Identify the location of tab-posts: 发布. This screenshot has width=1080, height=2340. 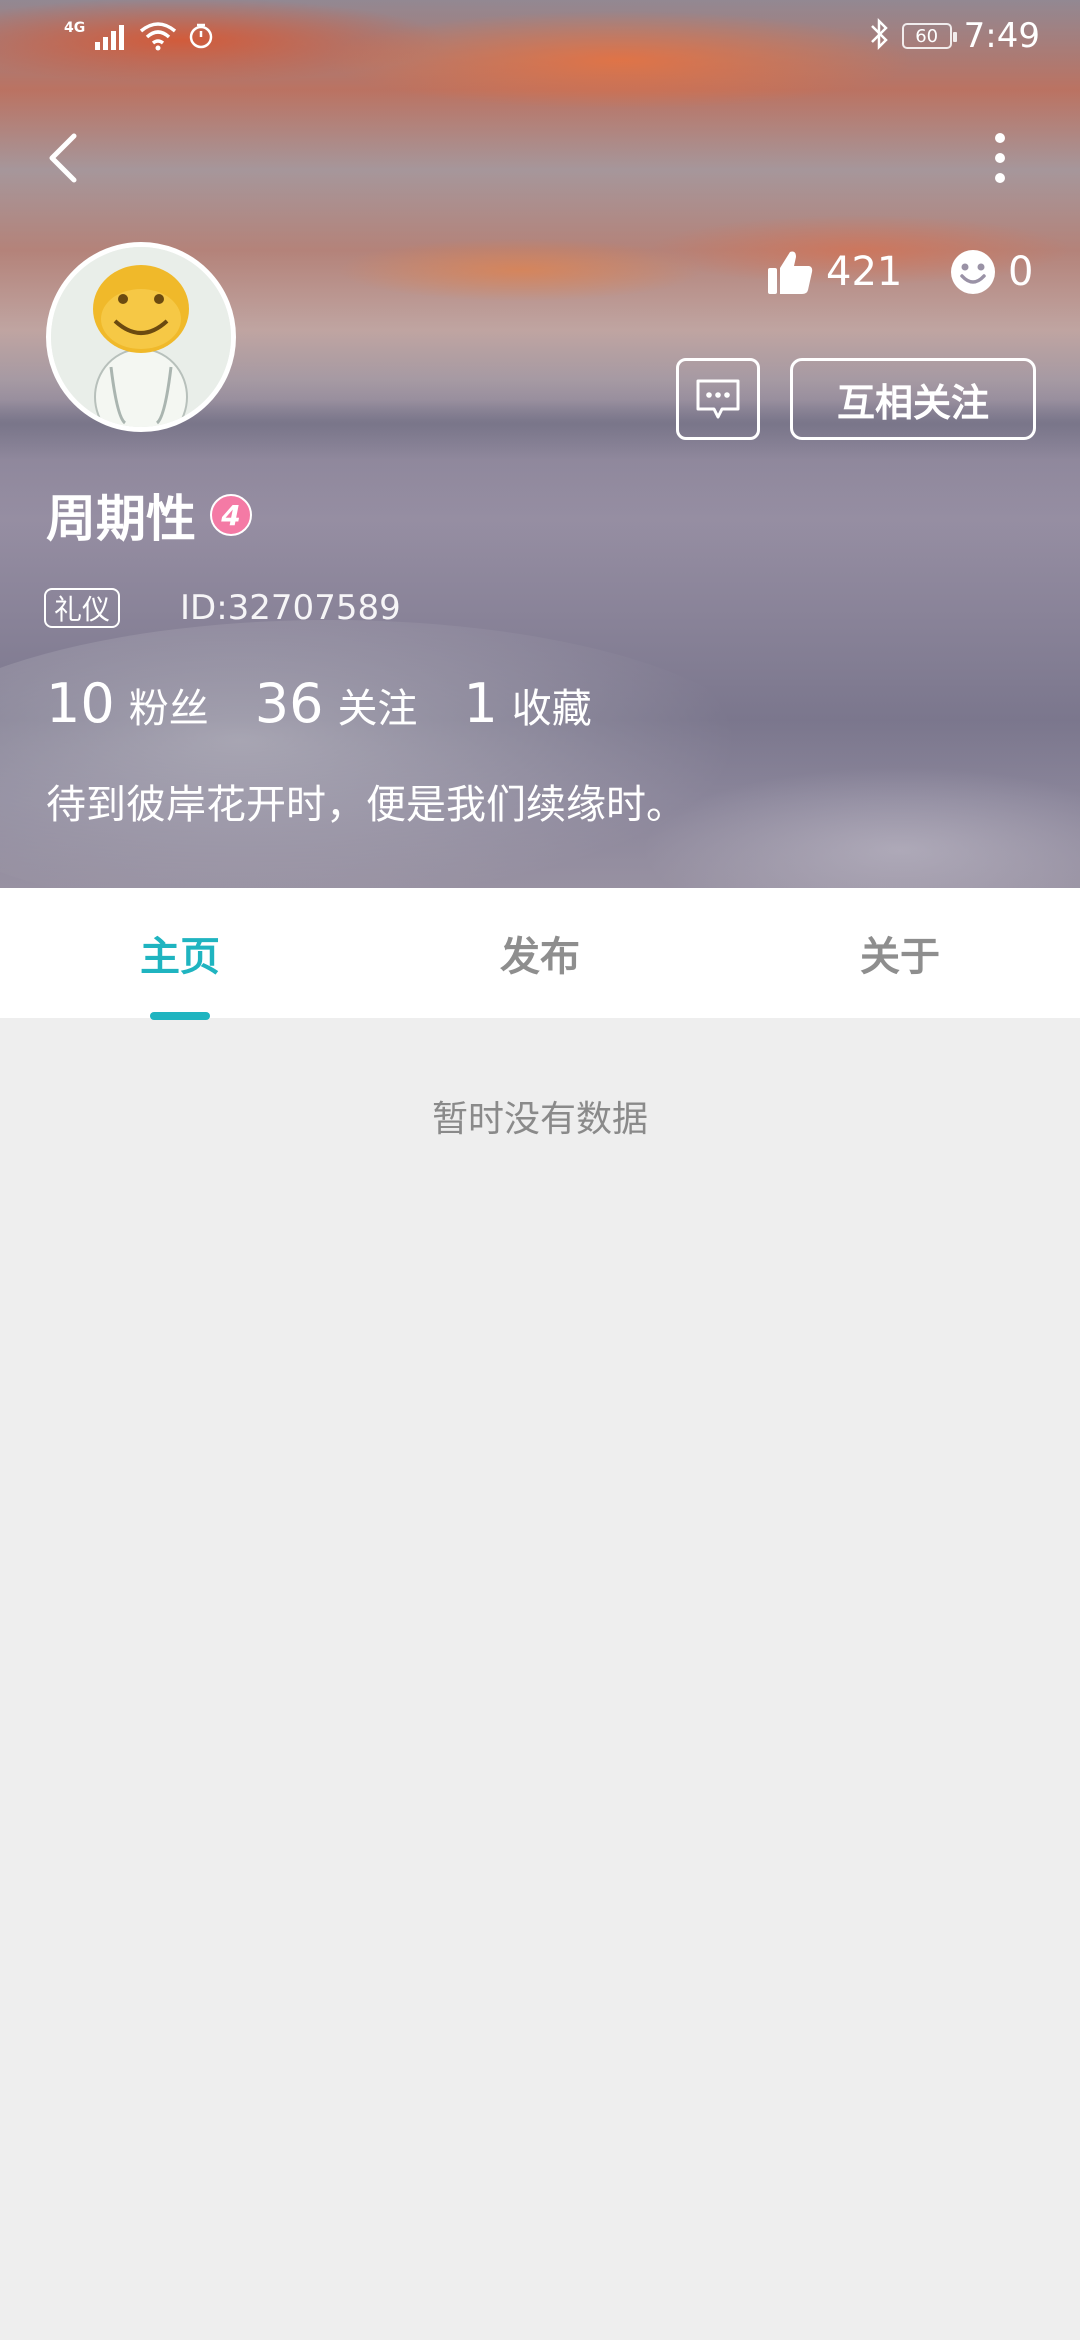
(540, 953).